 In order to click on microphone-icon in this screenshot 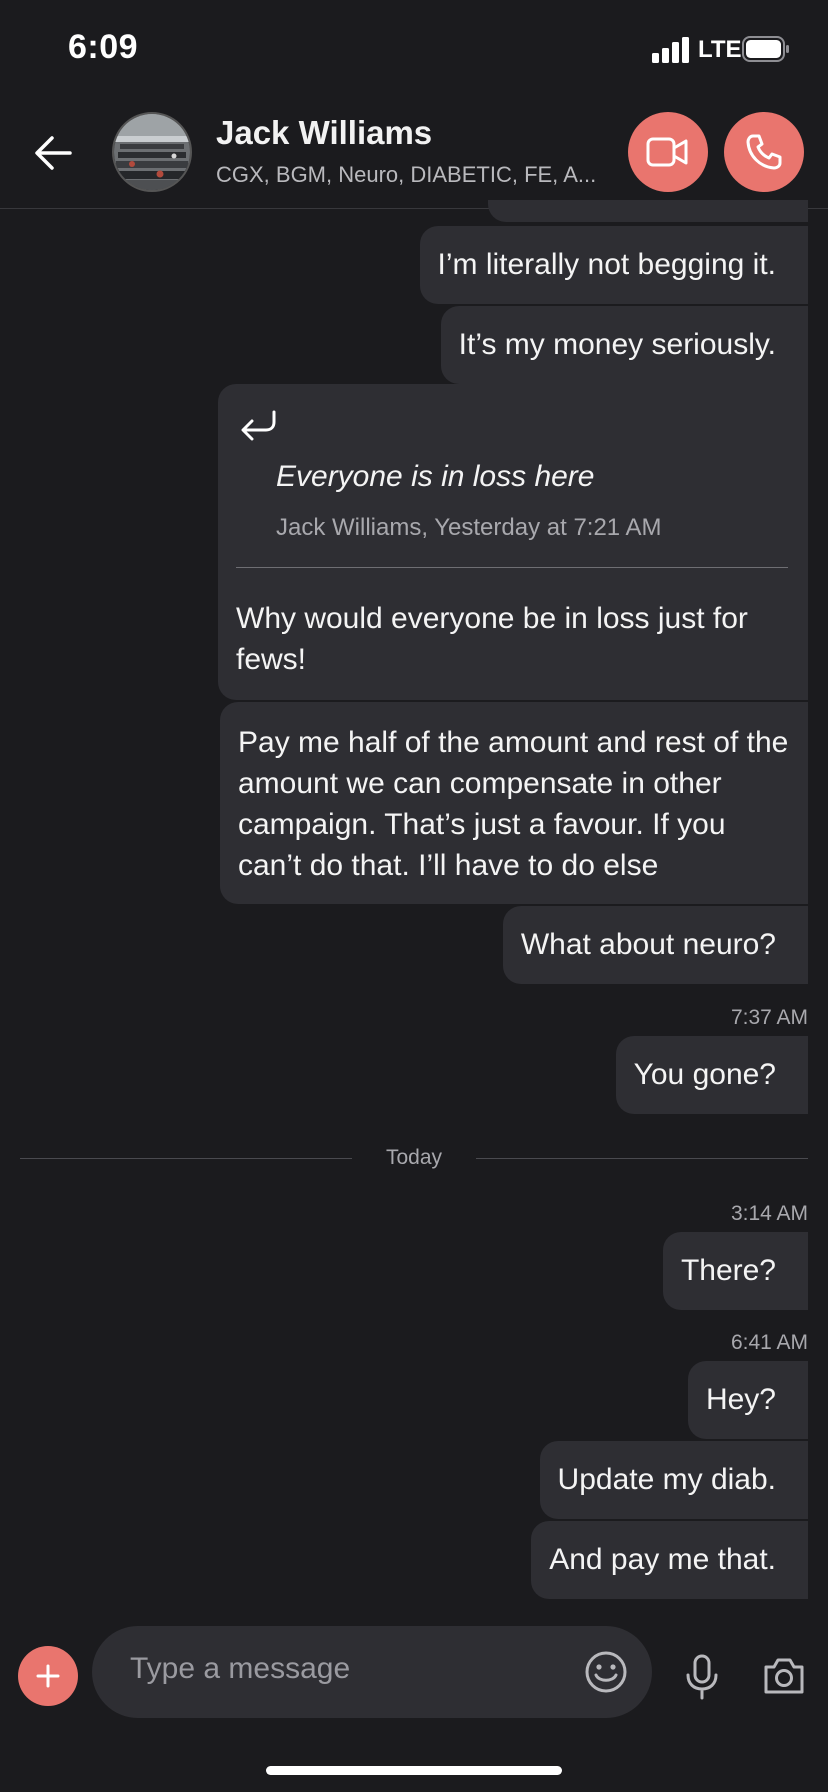, I will do `click(702, 1677)`.